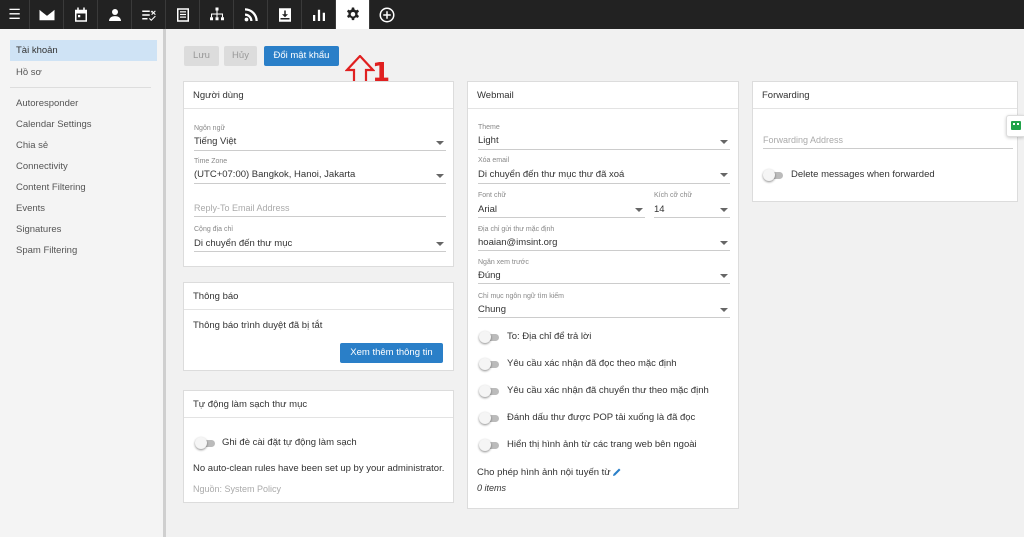 The width and height of the screenshot is (1024, 537). Describe the element at coordinates (243, 243) in the screenshot. I see `trash-select: Di chuyển đến thư mục` at that location.